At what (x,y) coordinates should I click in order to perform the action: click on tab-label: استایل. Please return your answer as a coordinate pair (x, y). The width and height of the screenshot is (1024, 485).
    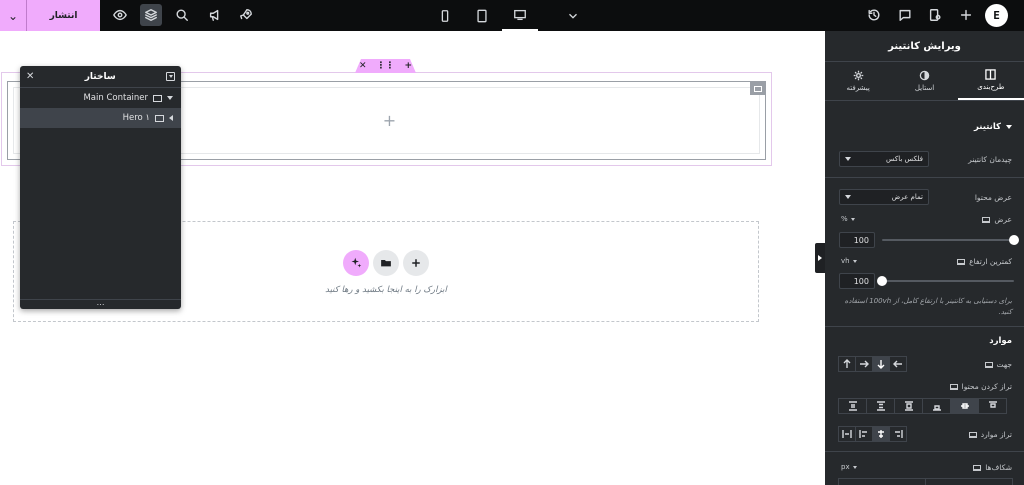
    Looking at the image, I should click on (924, 88).